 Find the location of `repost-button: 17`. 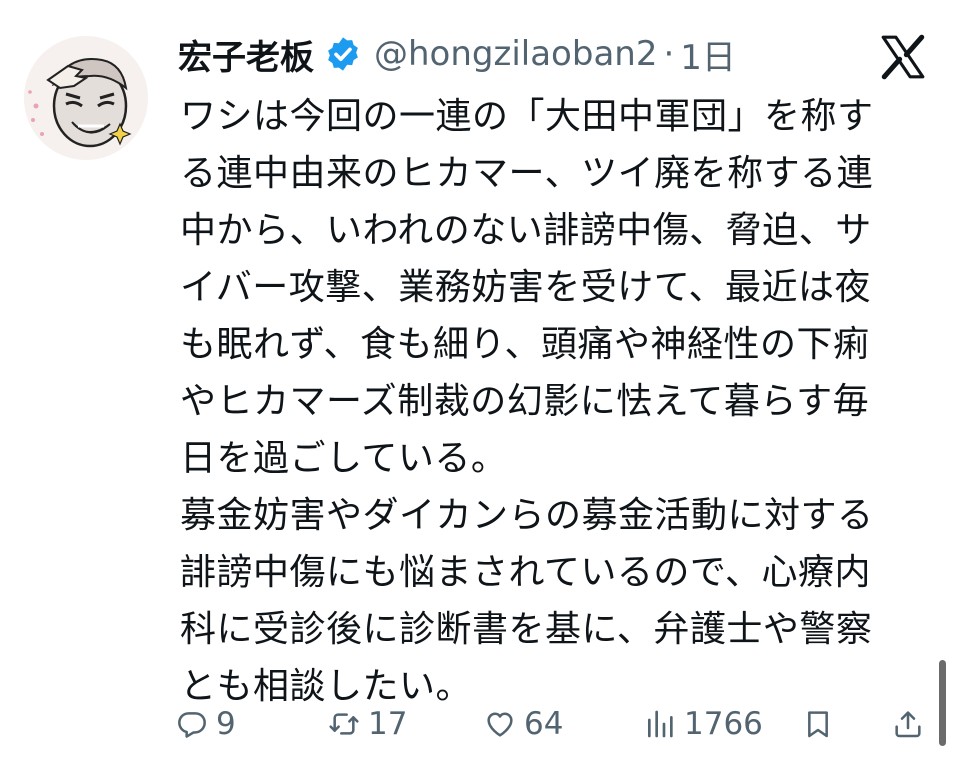

repost-button: 17 is located at coordinates (367, 724).